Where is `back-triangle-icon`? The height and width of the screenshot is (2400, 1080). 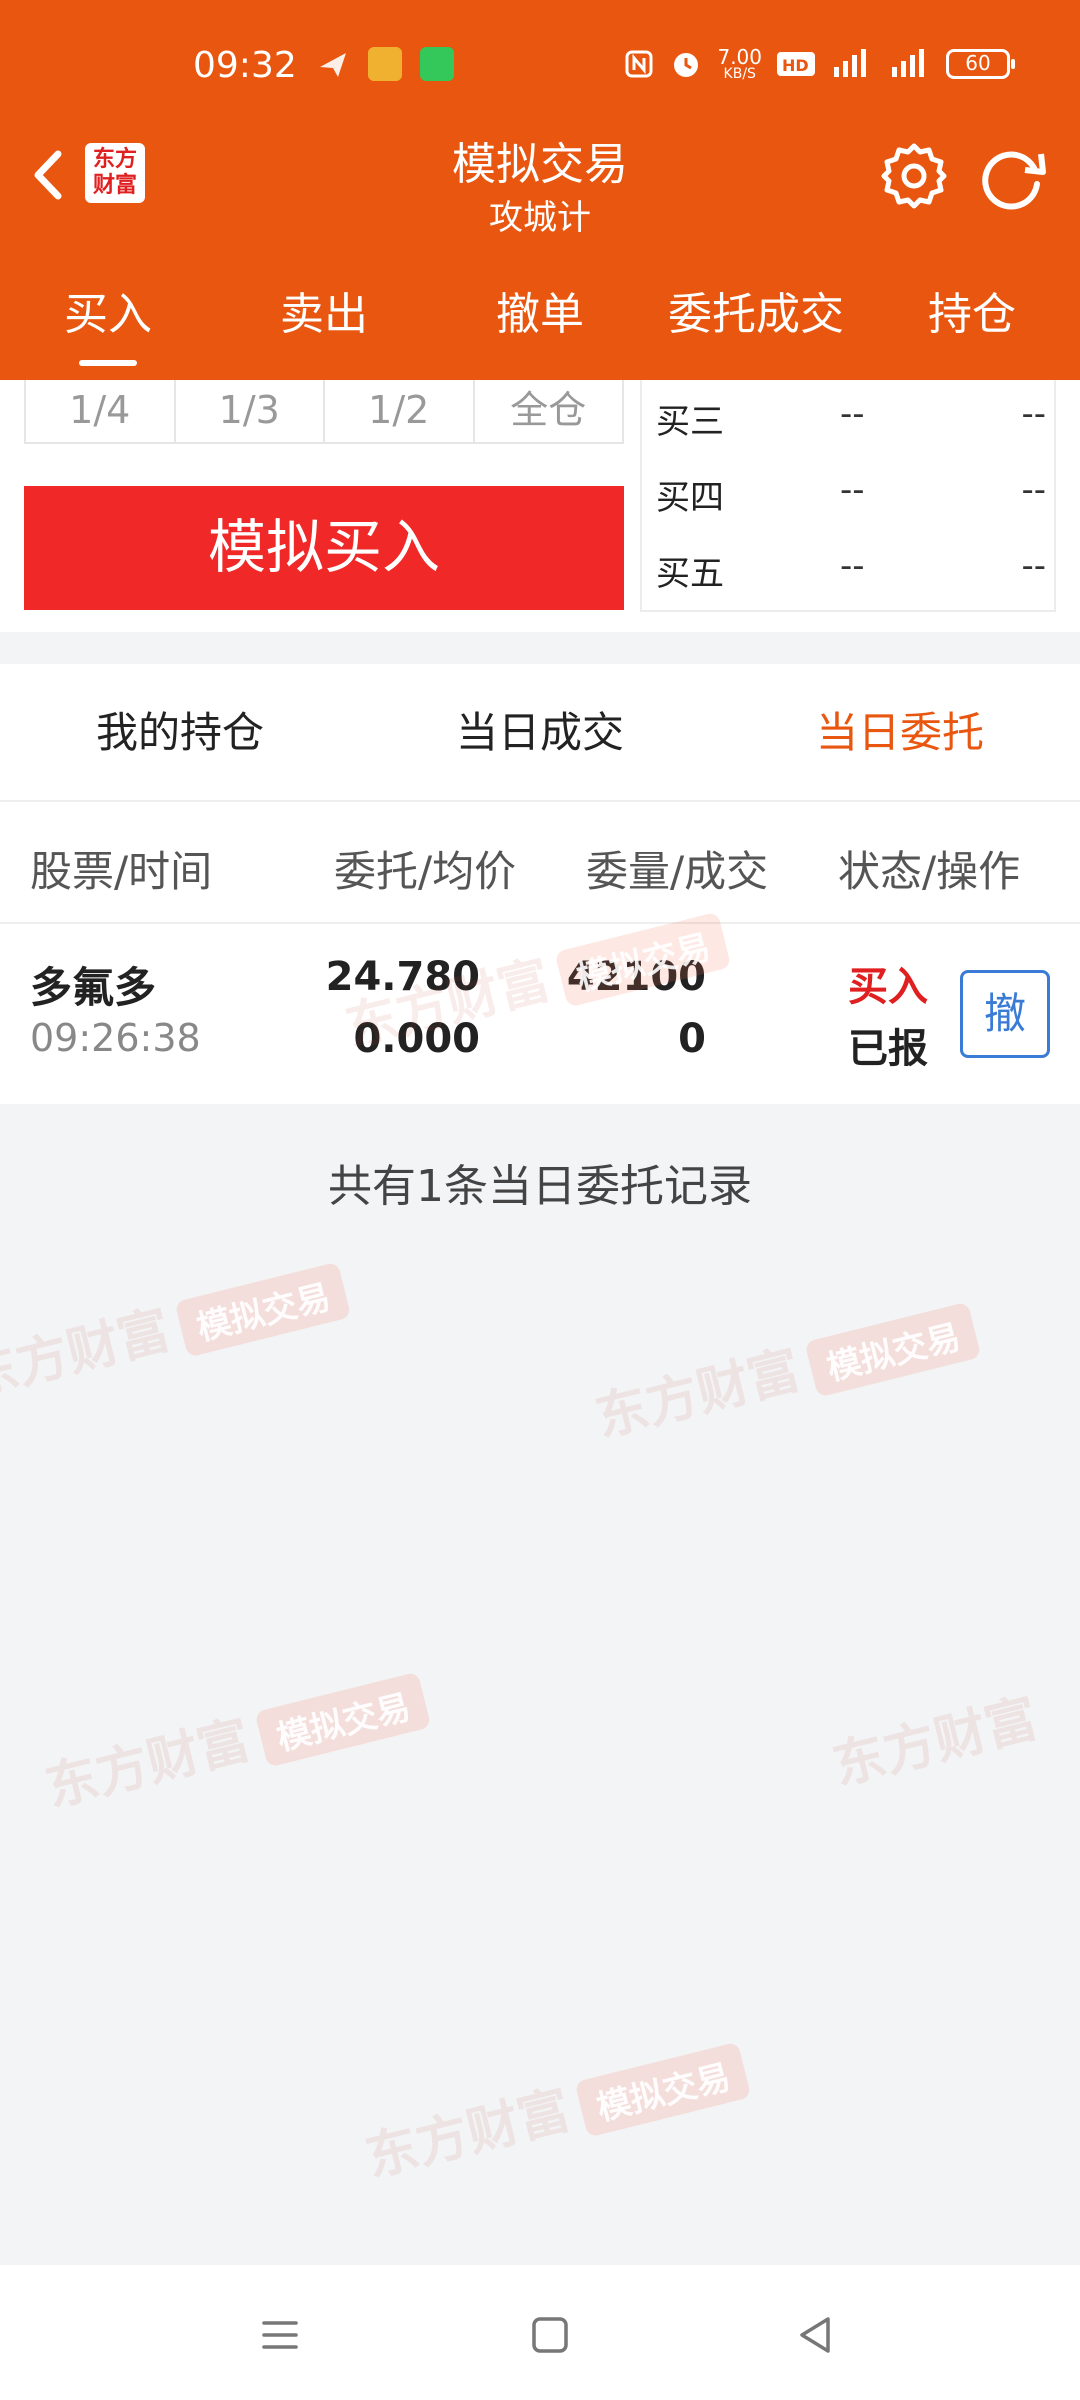 back-triangle-icon is located at coordinates (816, 2335).